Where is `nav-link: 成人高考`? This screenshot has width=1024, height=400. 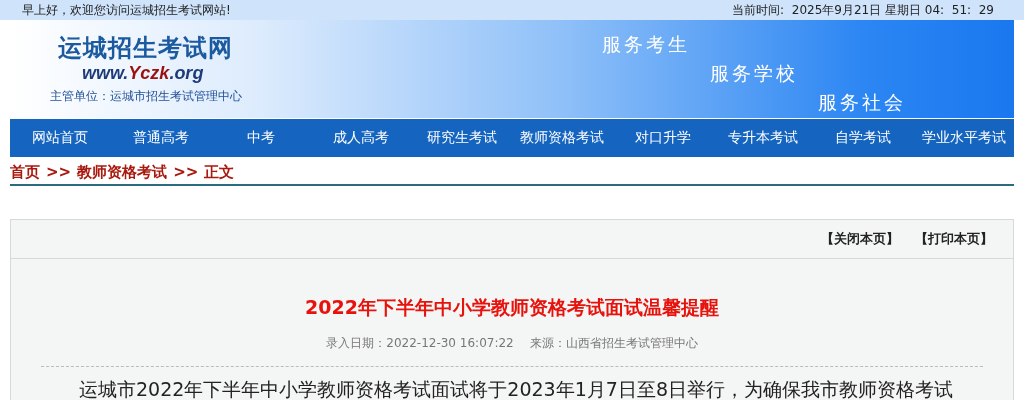 nav-link: 成人高考 is located at coordinates (361, 138).